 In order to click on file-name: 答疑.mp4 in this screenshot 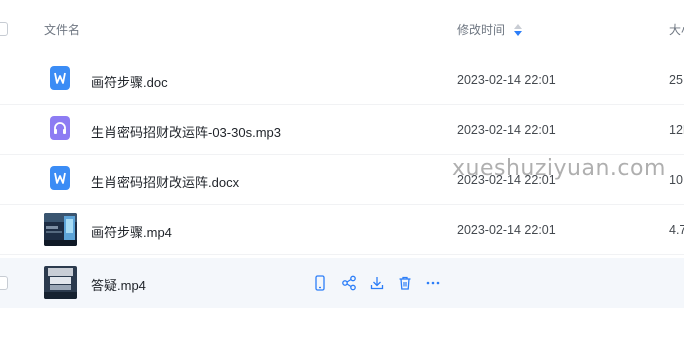, I will do `click(118, 284)`.